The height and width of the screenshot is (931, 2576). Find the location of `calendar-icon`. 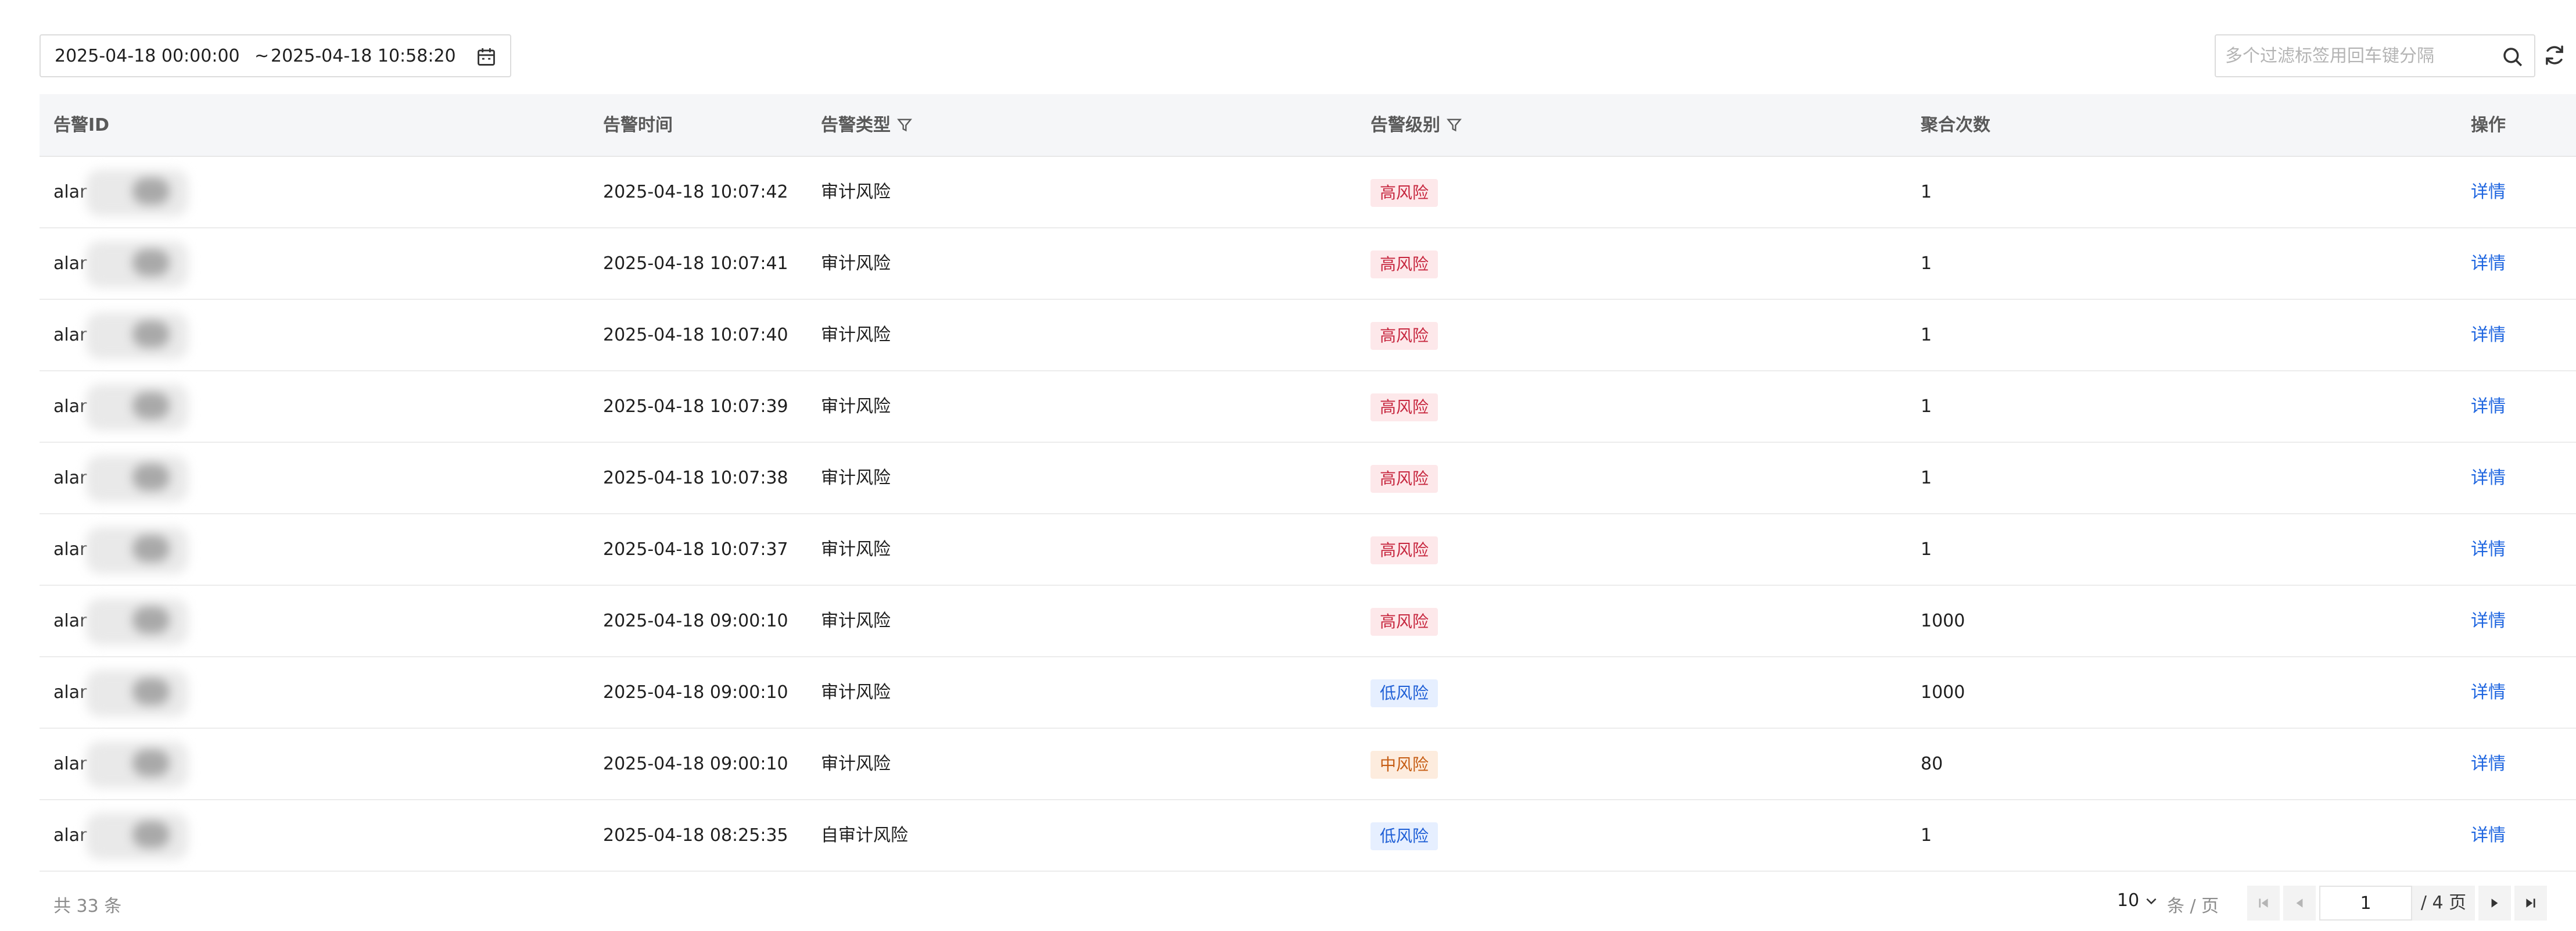

calendar-icon is located at coordinates (486, 57).